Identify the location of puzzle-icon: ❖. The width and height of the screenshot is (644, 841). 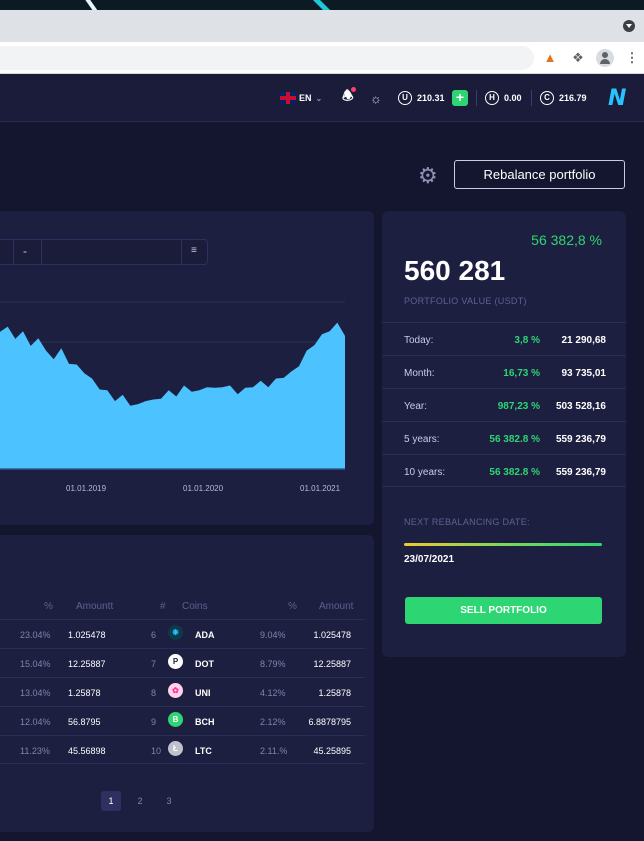
(578, 58).